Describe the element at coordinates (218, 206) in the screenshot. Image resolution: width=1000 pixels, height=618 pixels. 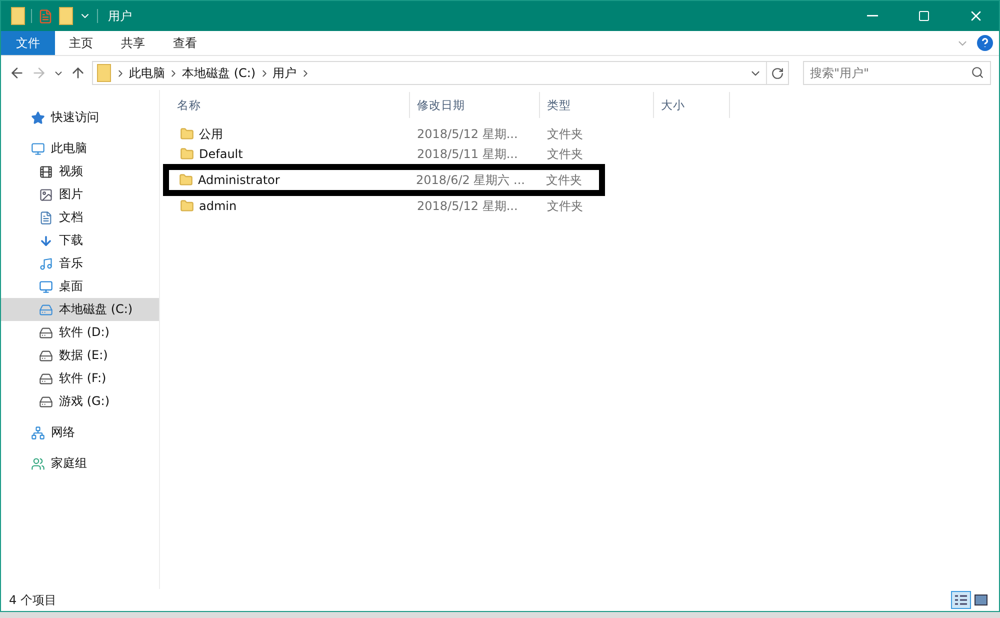
I see `file-name: admin` at that location.